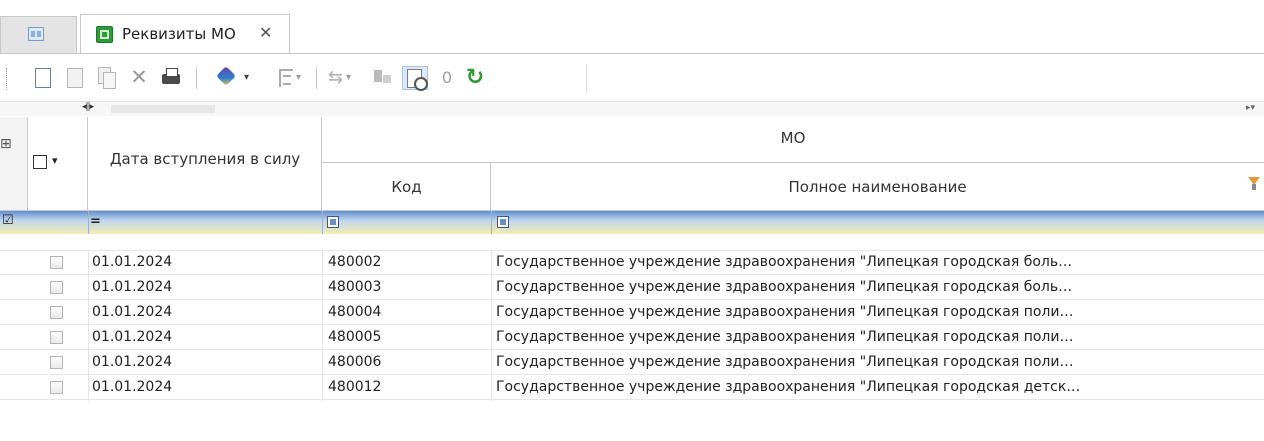 The height and width of the screenshot is (441, 1264). I want to click on toolbar-grip, so click(7, 79).